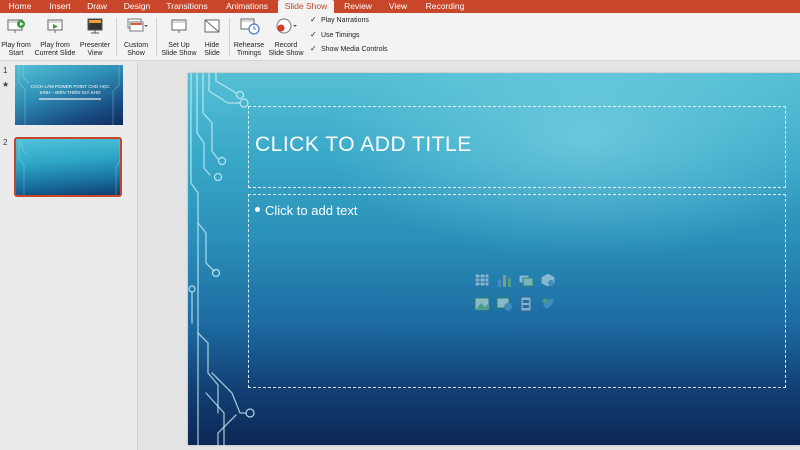 This screenshot has height=450, width=800. What do you see at coordinates (20, 6) in the screenshot?
I see `tab-home: Home` at bounding box center [20, 6].